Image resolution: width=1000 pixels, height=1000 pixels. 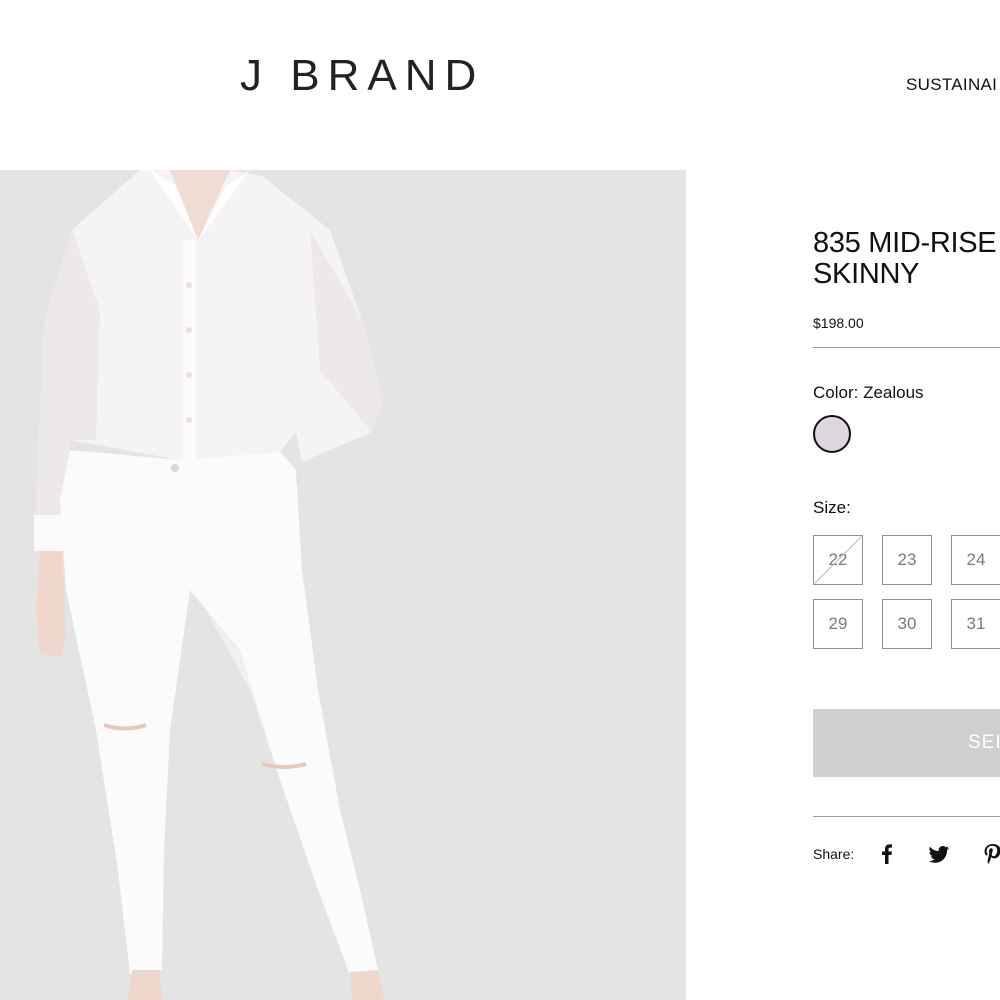 What do you see at coordinates (990, 854) in the screenshot?
I see `pinterest-icon` at bounding box center [990, 854].